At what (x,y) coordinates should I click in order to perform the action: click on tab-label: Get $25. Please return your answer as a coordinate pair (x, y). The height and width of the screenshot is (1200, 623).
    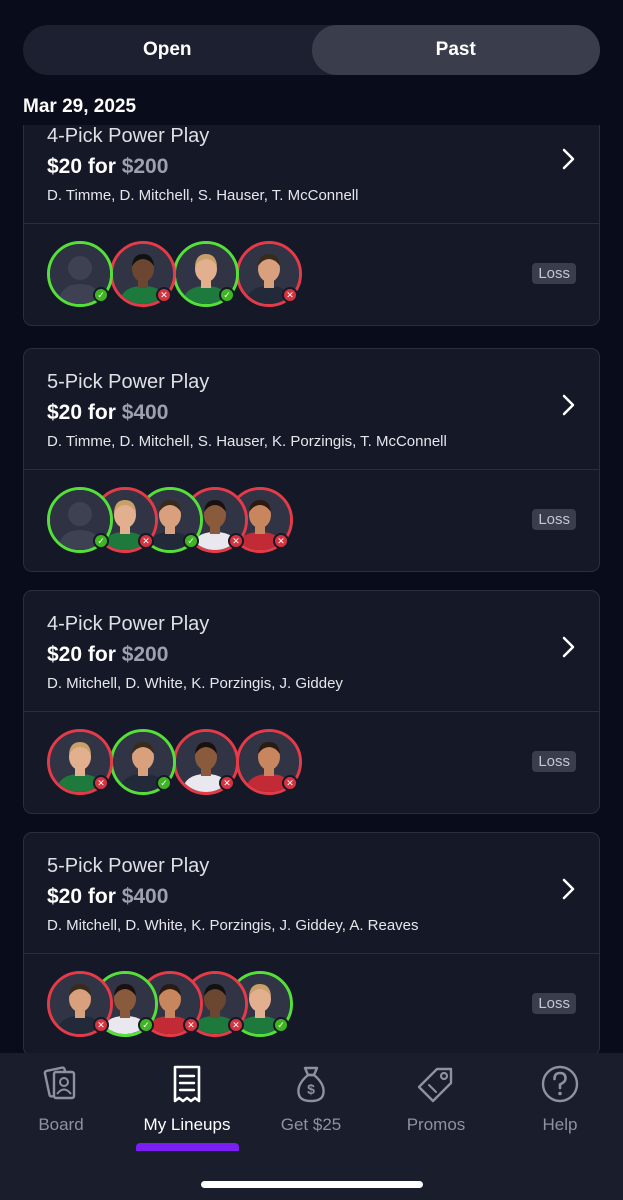
    Looking at the image, I should click on (311, 1124).